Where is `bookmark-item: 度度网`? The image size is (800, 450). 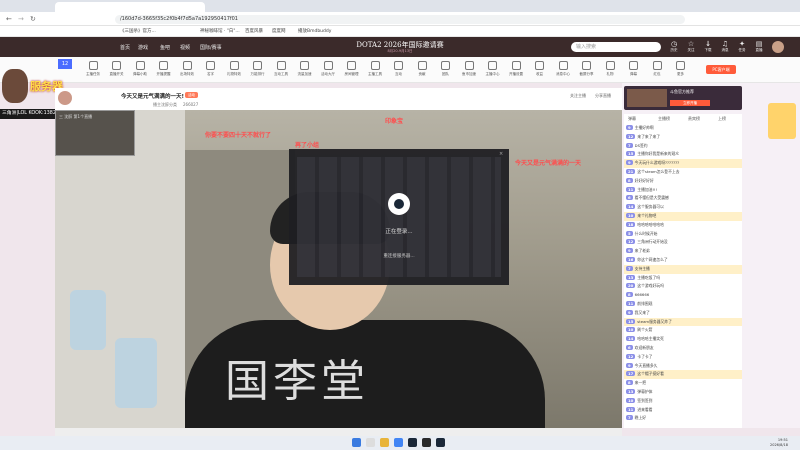
bookmark-item: 度度网 is located at coordinates (279, 31).